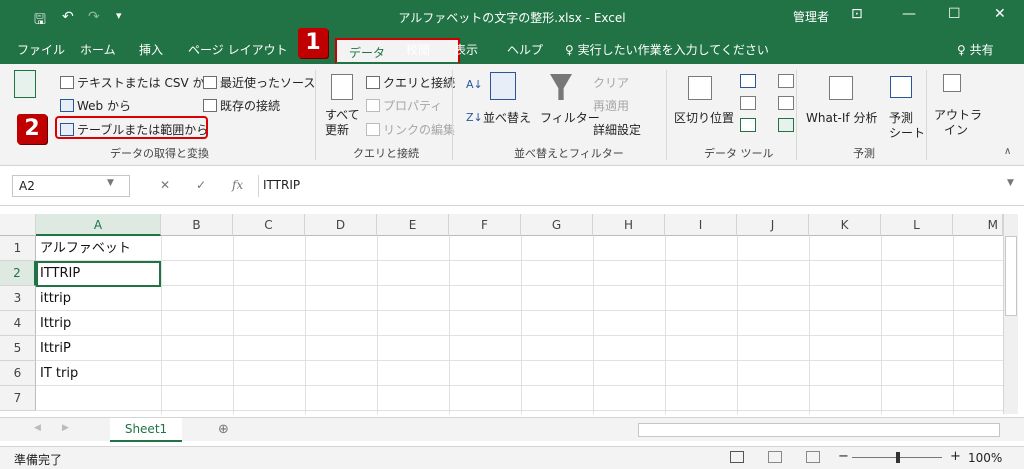  What do you see at coordinates (748, 81) in the screenshot?
I see `flash-fill-icon` at bounding box center [748, 81].